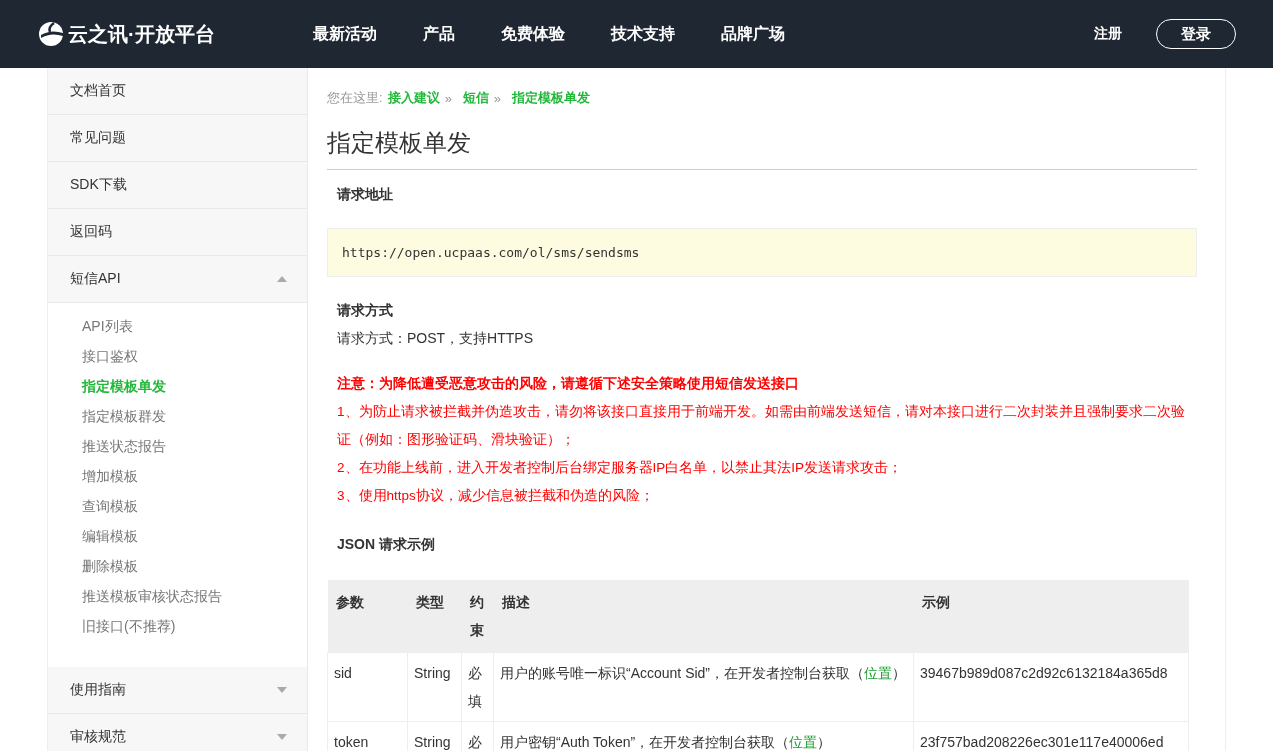 The width and height of the screenshot is (1273, 751). What do you see at coordinates (355, 98) in the screenshot?
I see `breadcrumb-label: 您在这里:` at bounding box center [355, 98].